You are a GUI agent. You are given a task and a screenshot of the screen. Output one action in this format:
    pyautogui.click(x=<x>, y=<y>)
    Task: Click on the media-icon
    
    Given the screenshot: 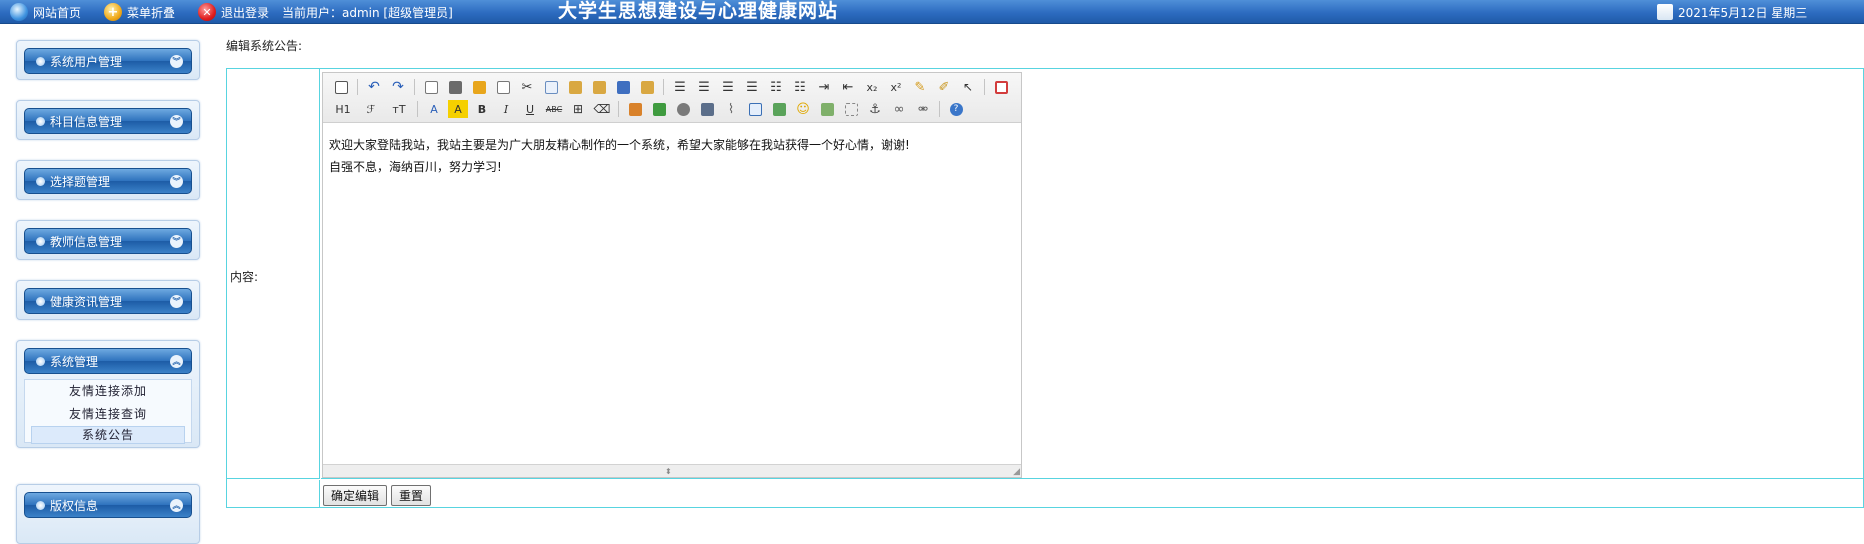 What is the action you would take?
    pyautogui.click(x=683, y=109)
    